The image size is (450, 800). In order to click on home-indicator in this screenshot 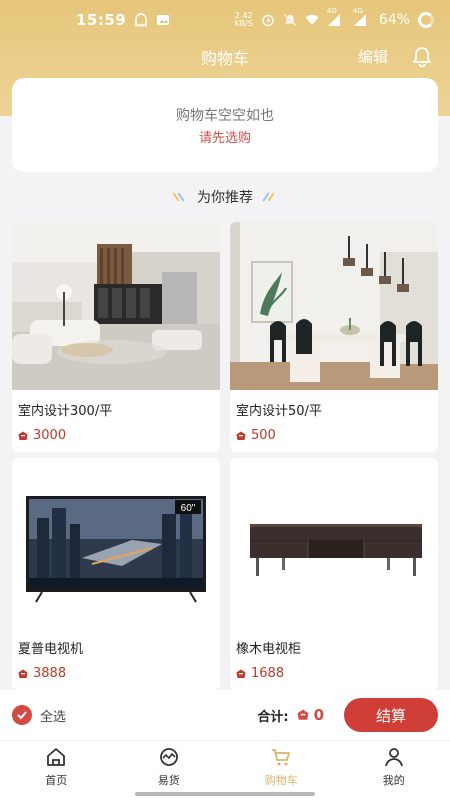, I will do `click(225, 794)`.